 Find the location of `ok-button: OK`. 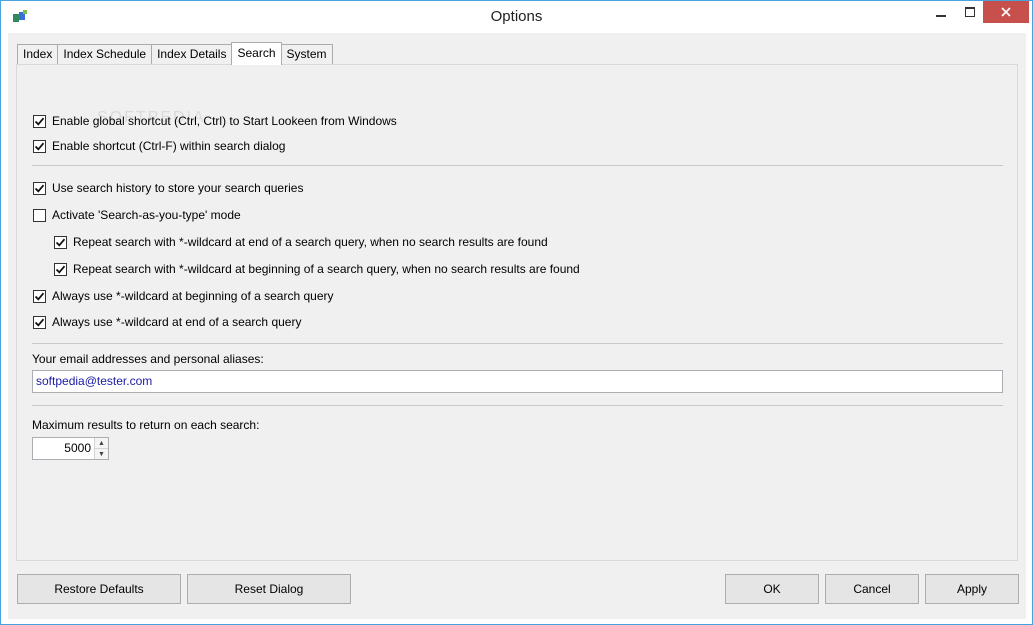

ok-button: OK is located at coordinates (772, 589).